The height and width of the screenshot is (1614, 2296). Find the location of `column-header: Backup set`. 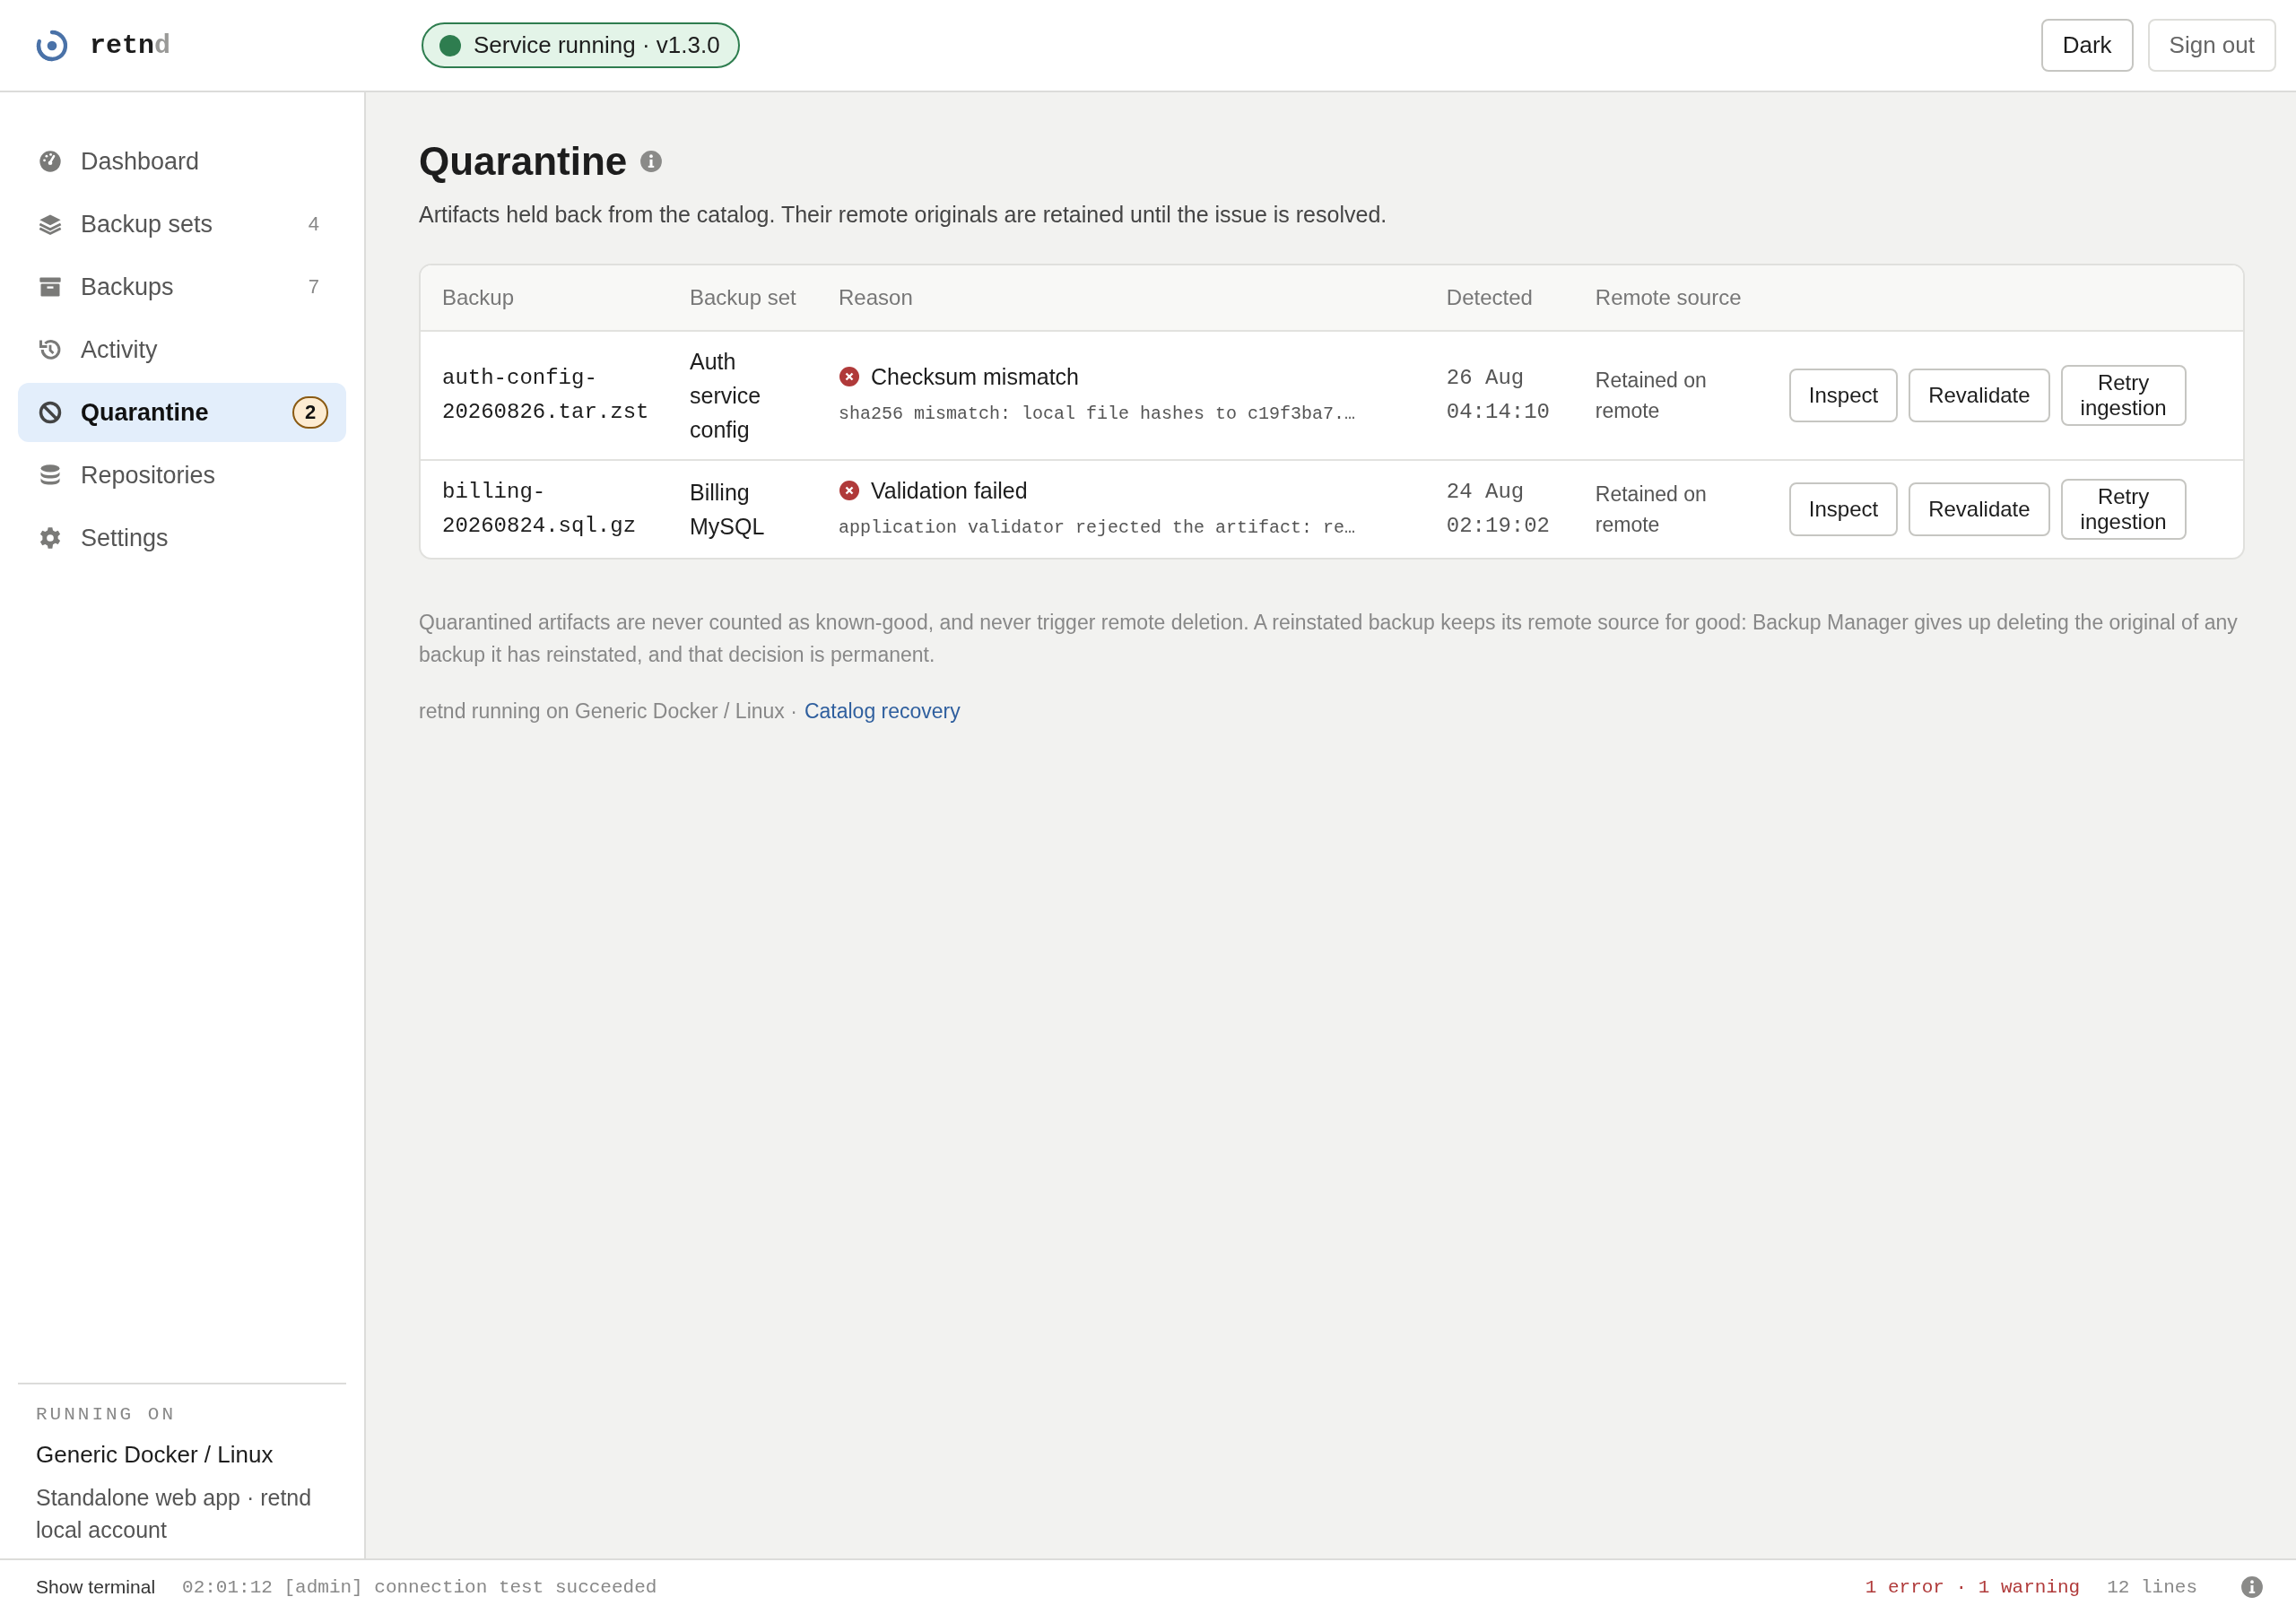

column-header: Backup set is located at coordinates (742, 298).